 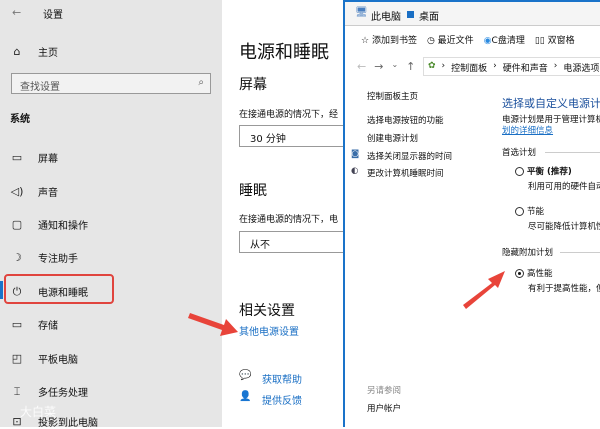 I want to click on arrow-to-other-power-settings, so click(x=213, y=324).